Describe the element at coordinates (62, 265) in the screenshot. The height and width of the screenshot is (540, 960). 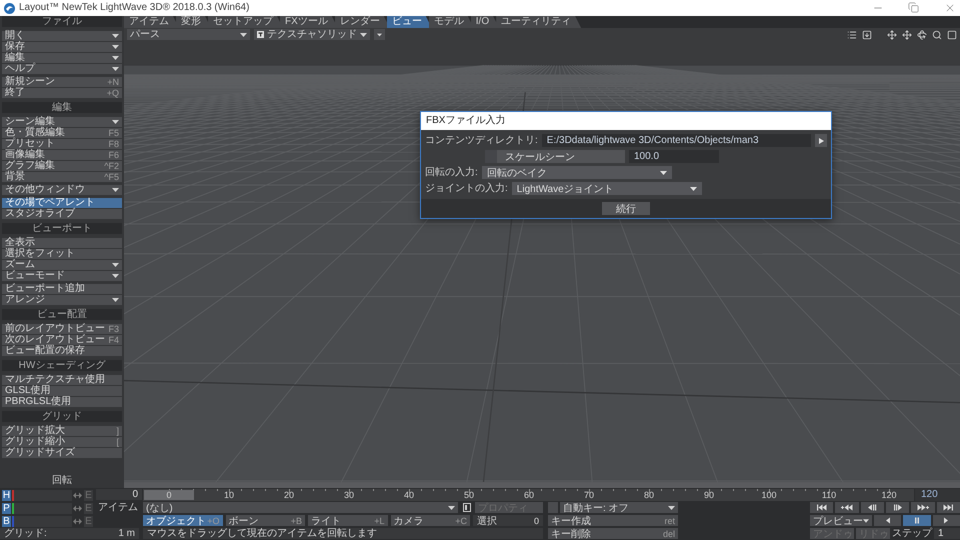
I see `menu-item: ズーム` at that location.